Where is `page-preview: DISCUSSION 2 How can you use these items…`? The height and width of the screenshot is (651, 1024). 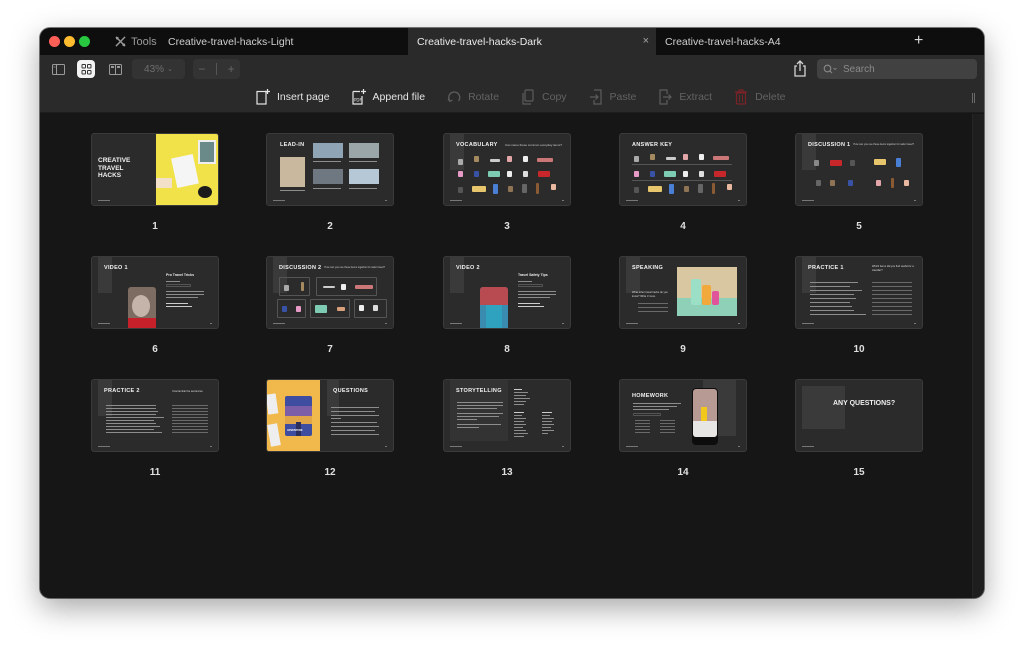 page-preview: DISCUSSION 2 How can you use these items… is located at coordinates (330, 292).